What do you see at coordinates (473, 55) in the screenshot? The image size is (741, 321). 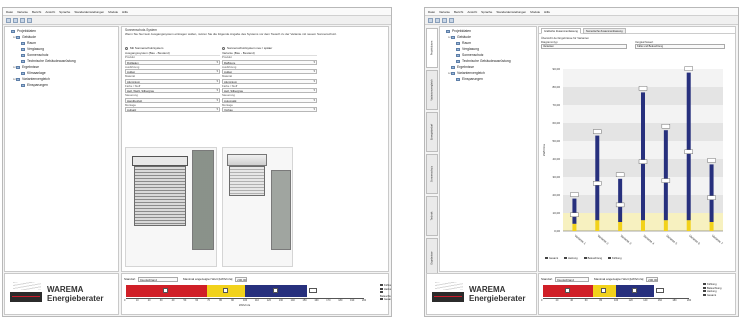 I see `tree-item-label: Sonnenschutz` at bounding box center [473, 55].